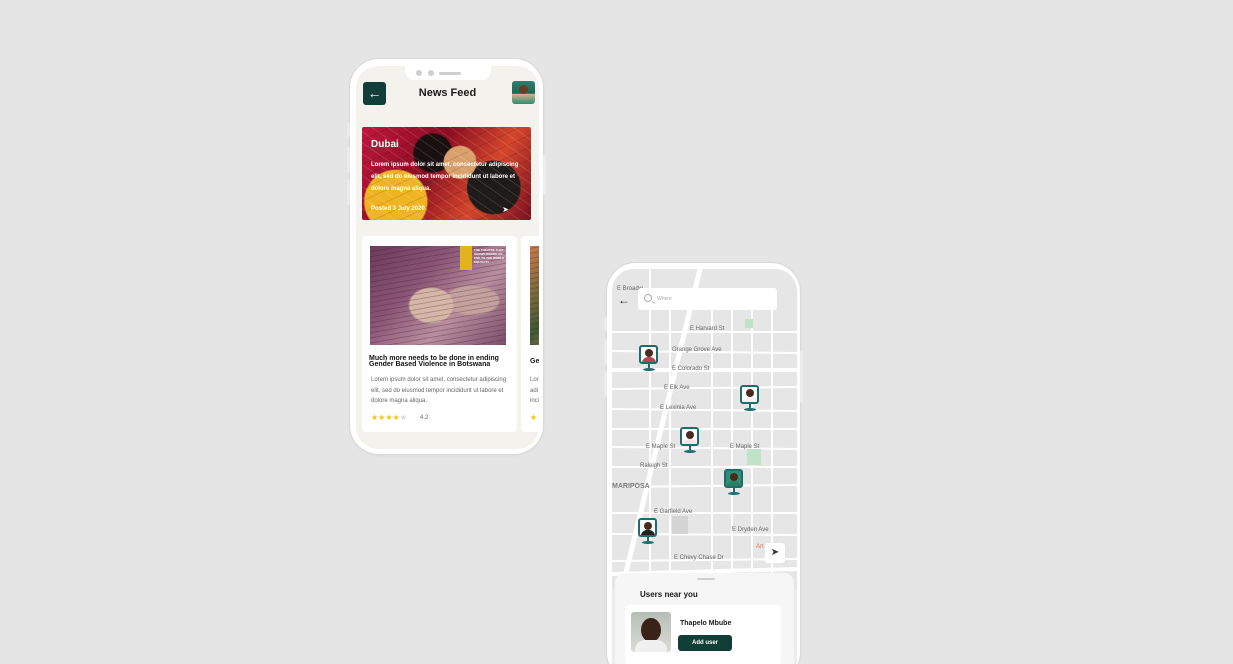  I want to click on user-photo, so click(651, 632).